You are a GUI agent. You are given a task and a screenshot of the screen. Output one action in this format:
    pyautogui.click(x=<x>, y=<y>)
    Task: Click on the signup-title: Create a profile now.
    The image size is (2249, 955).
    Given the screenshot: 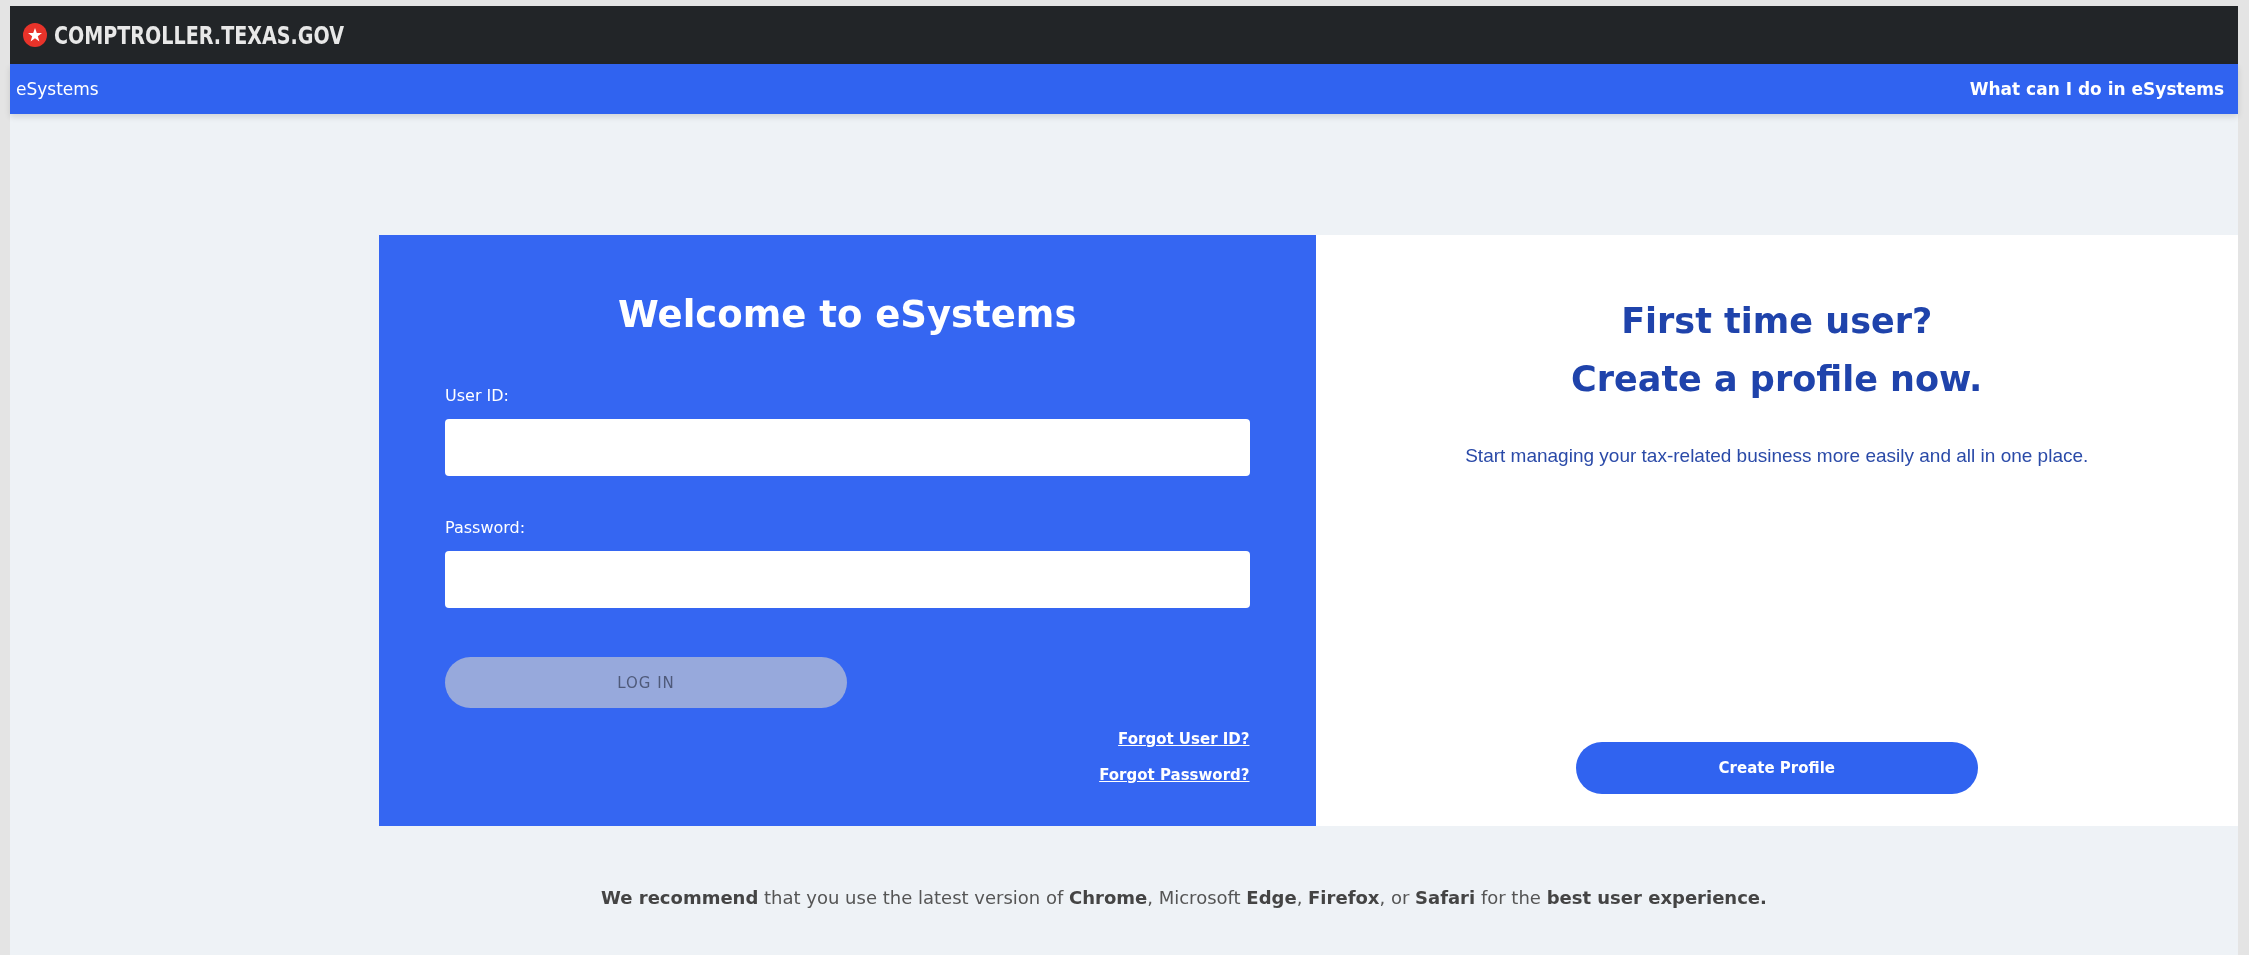 What is the action you would take?
    pyautogui.click(x=1777, y=379)
    